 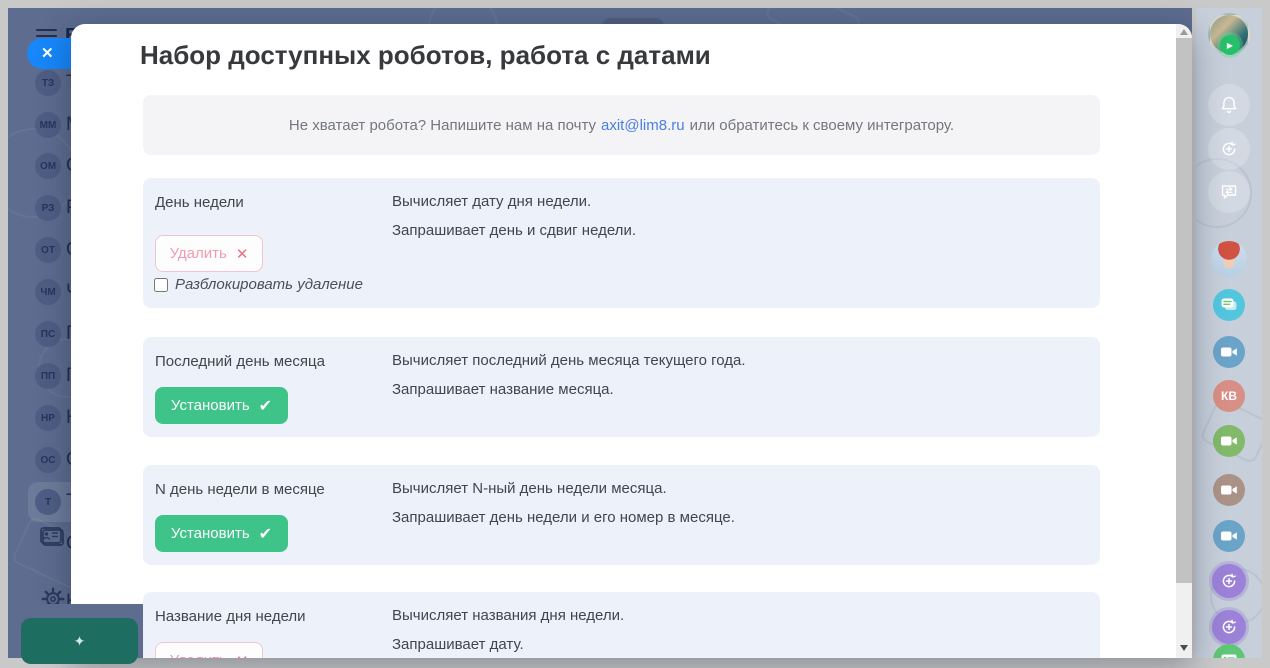 What do you see at coordinates (1229, 333) in the screenshot?
I see `right-rail: ▶ КВ` at bounding box center [1229, 333].